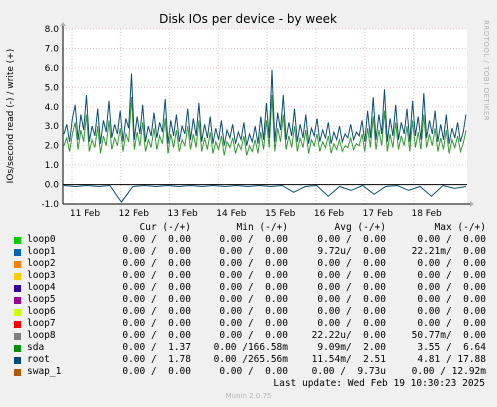 The image size is (497, 407). What do you see at coordinates (52, 166) in the screenshot?
I see `y-tick-label: 1.0` at bounding box center [52, 166].